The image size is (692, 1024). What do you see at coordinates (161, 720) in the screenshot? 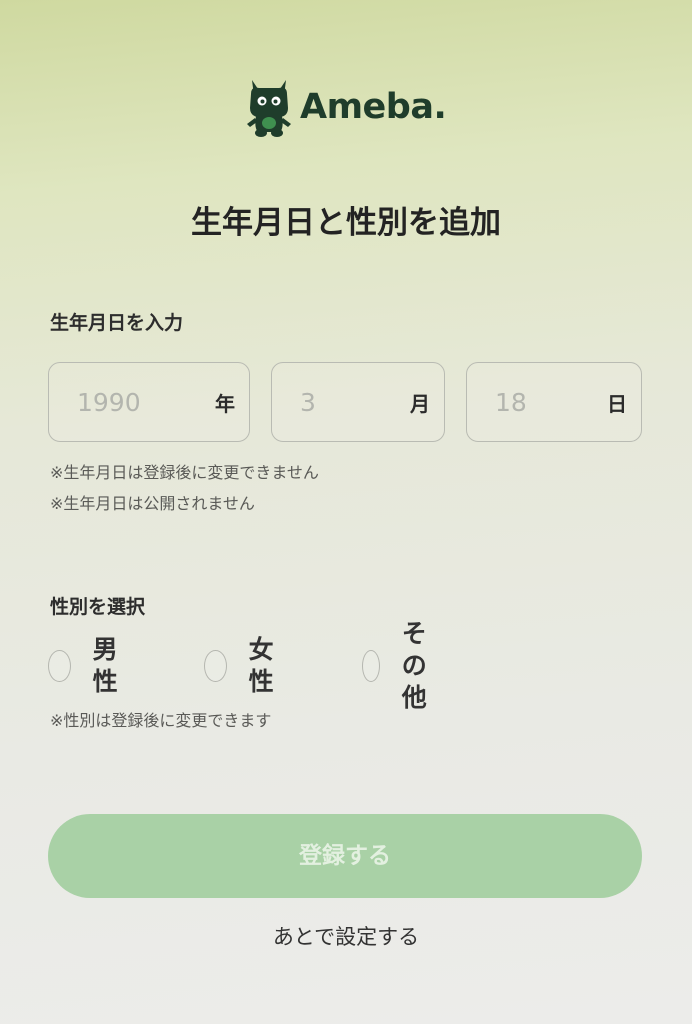
I see `gender-note: ※性別は登録後に変更できます` at bounding box center [161, 720].